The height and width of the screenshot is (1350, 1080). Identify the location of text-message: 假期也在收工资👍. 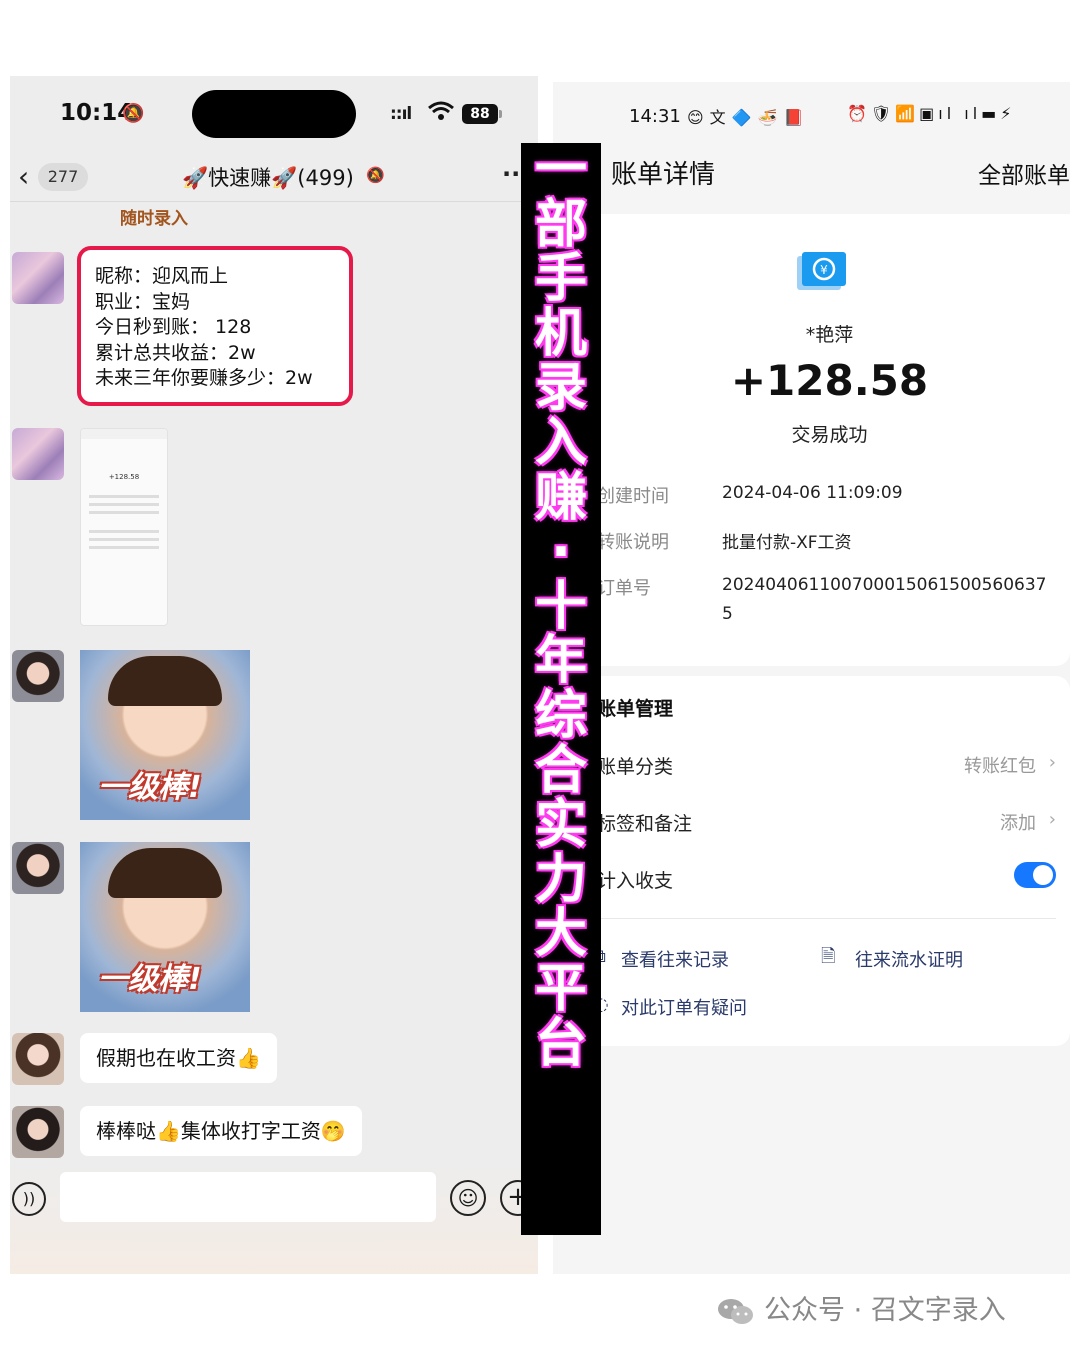
(178, 1058).